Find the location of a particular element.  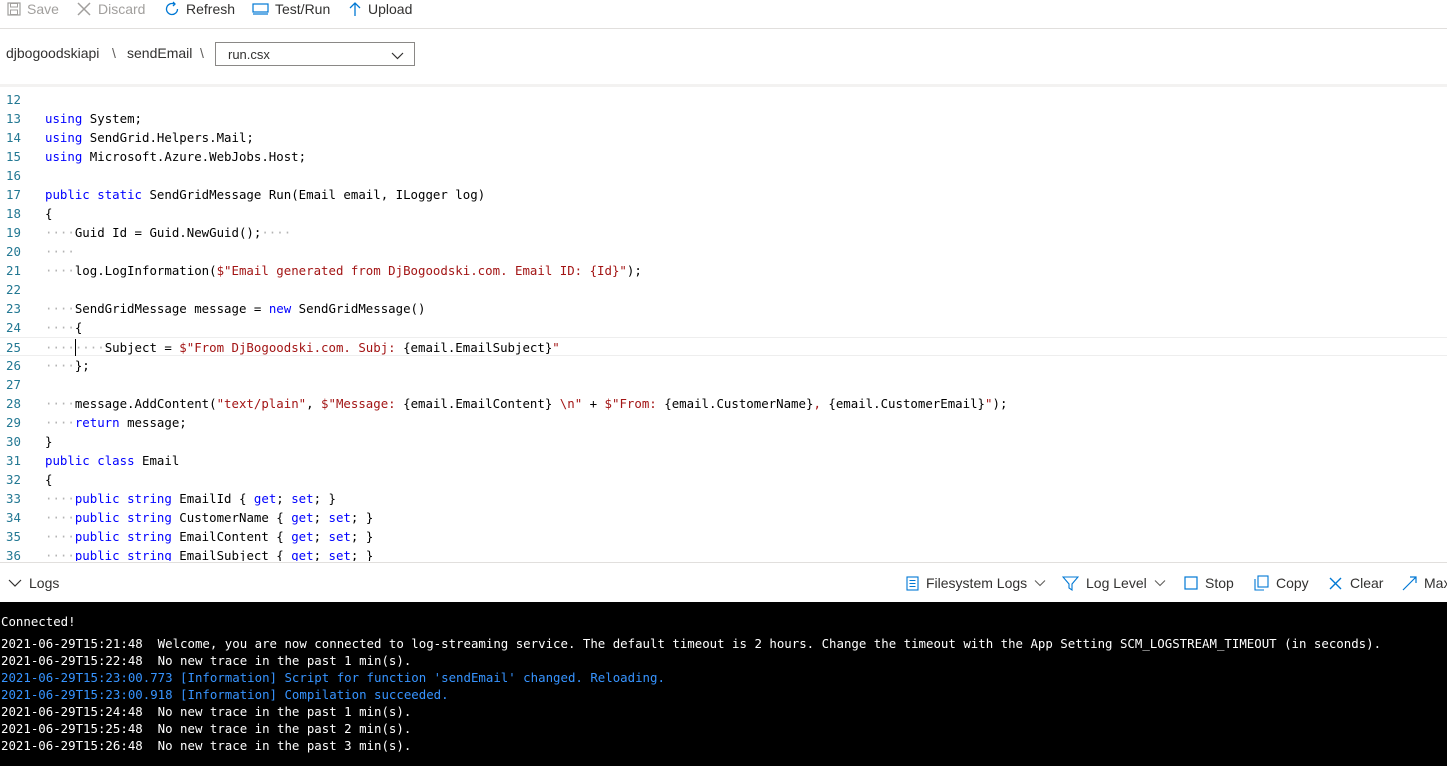

log-level-dropdown: Log Level is located at coordinates (1114, 583).